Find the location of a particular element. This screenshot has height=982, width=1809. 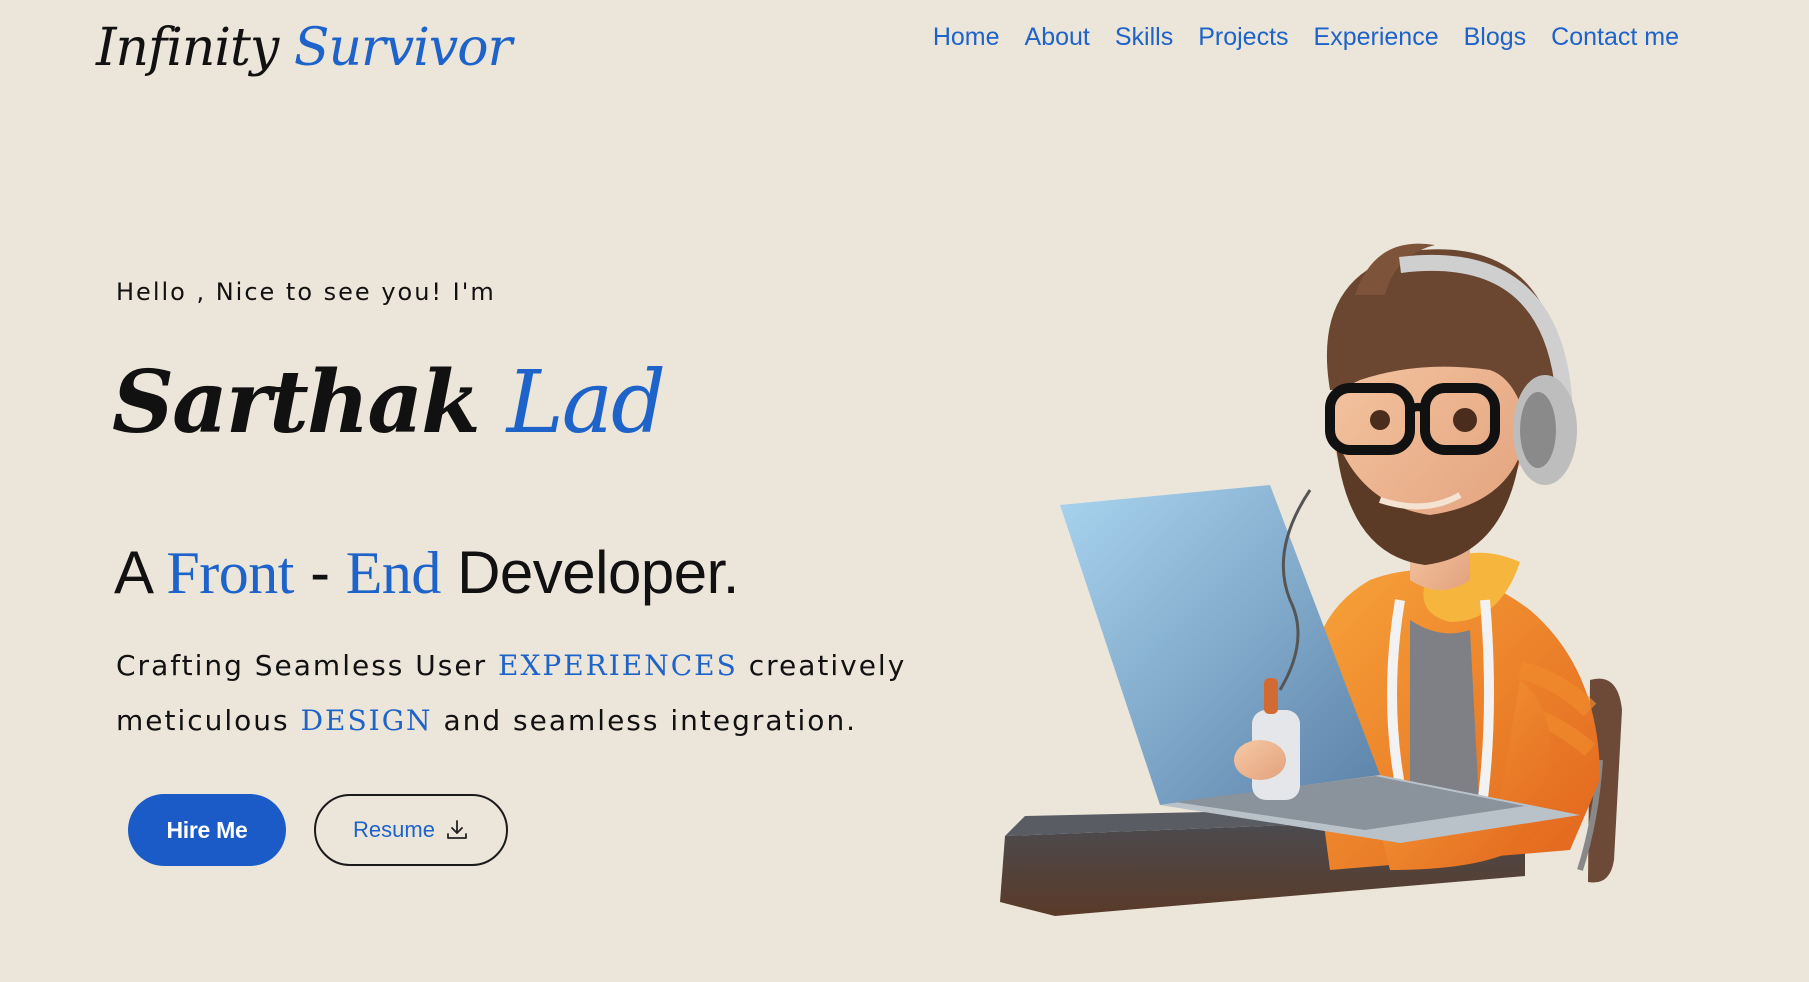

nav-blogs: Blogs is located at coordinates (1495, 37).